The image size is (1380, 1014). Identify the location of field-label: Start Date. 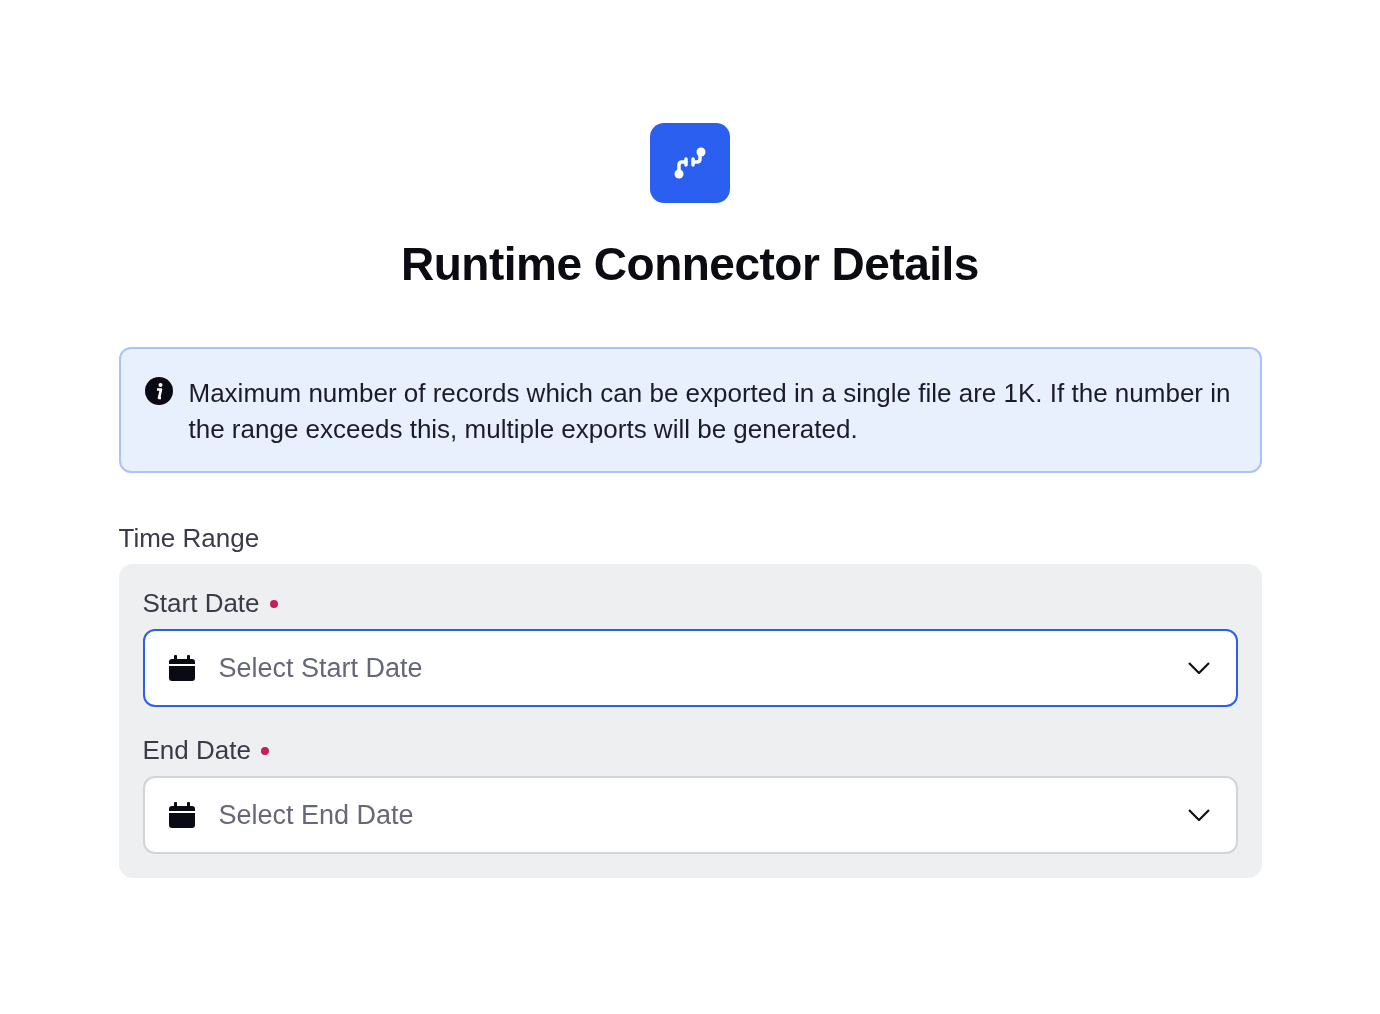
(201, 603).